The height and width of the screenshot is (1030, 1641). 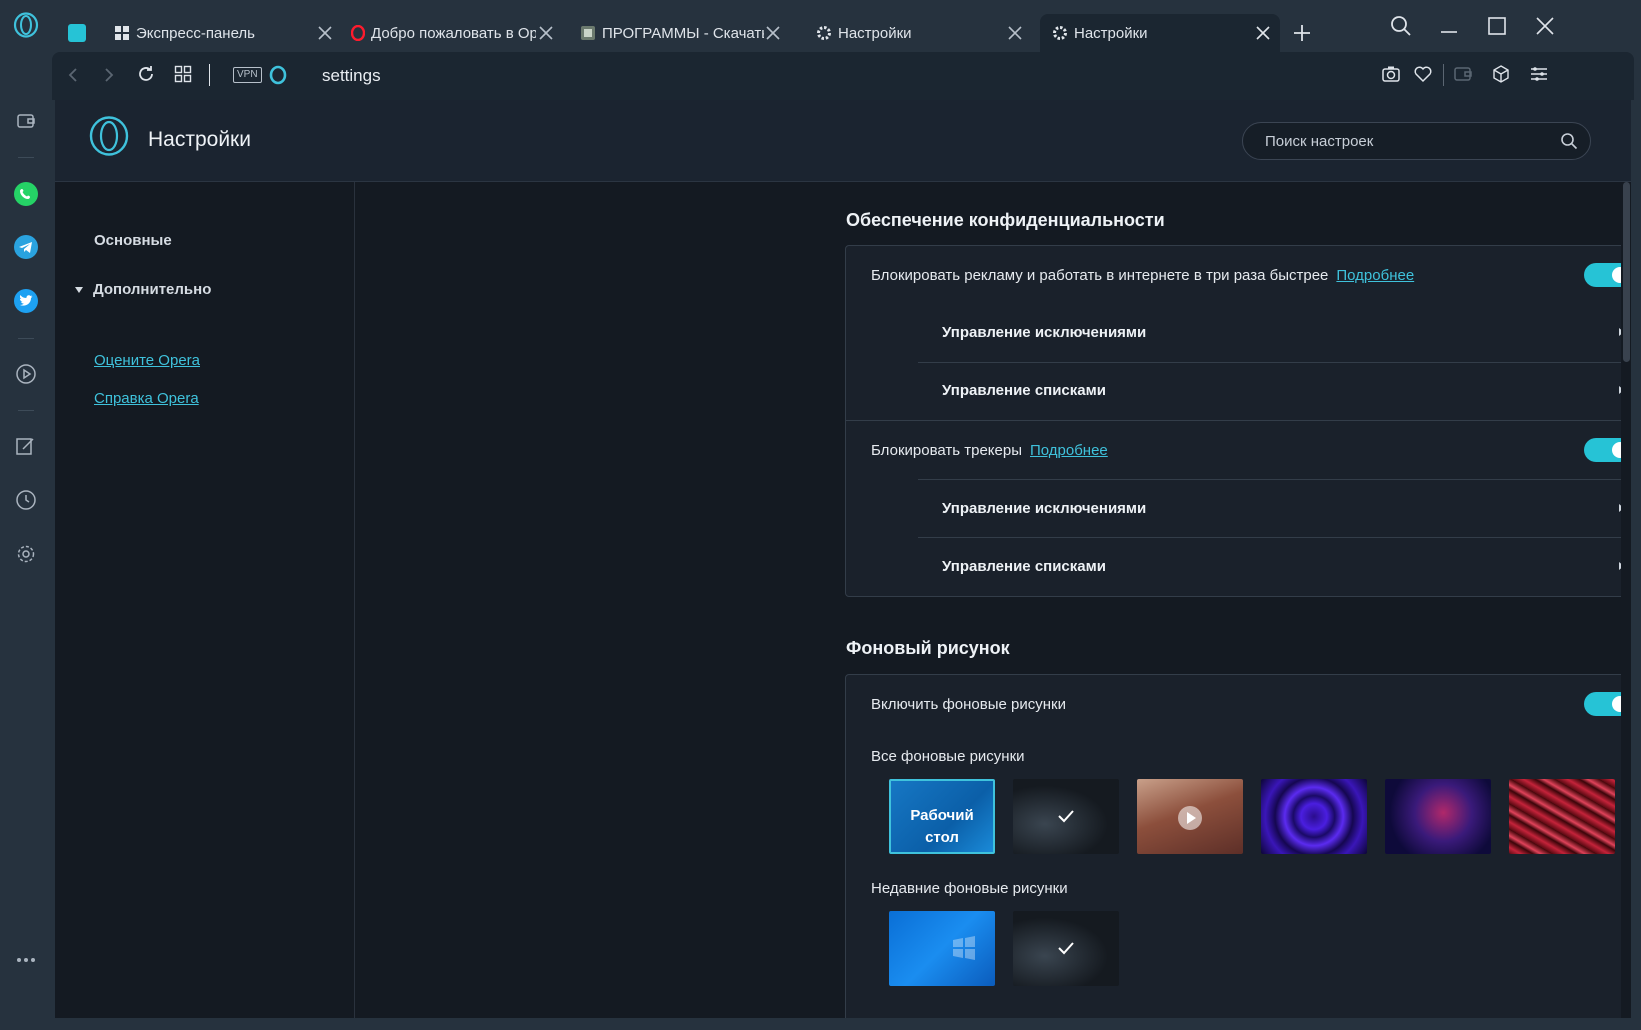 I want to click on tab-label: Экспресс-панель, so click(x=195, y=33).